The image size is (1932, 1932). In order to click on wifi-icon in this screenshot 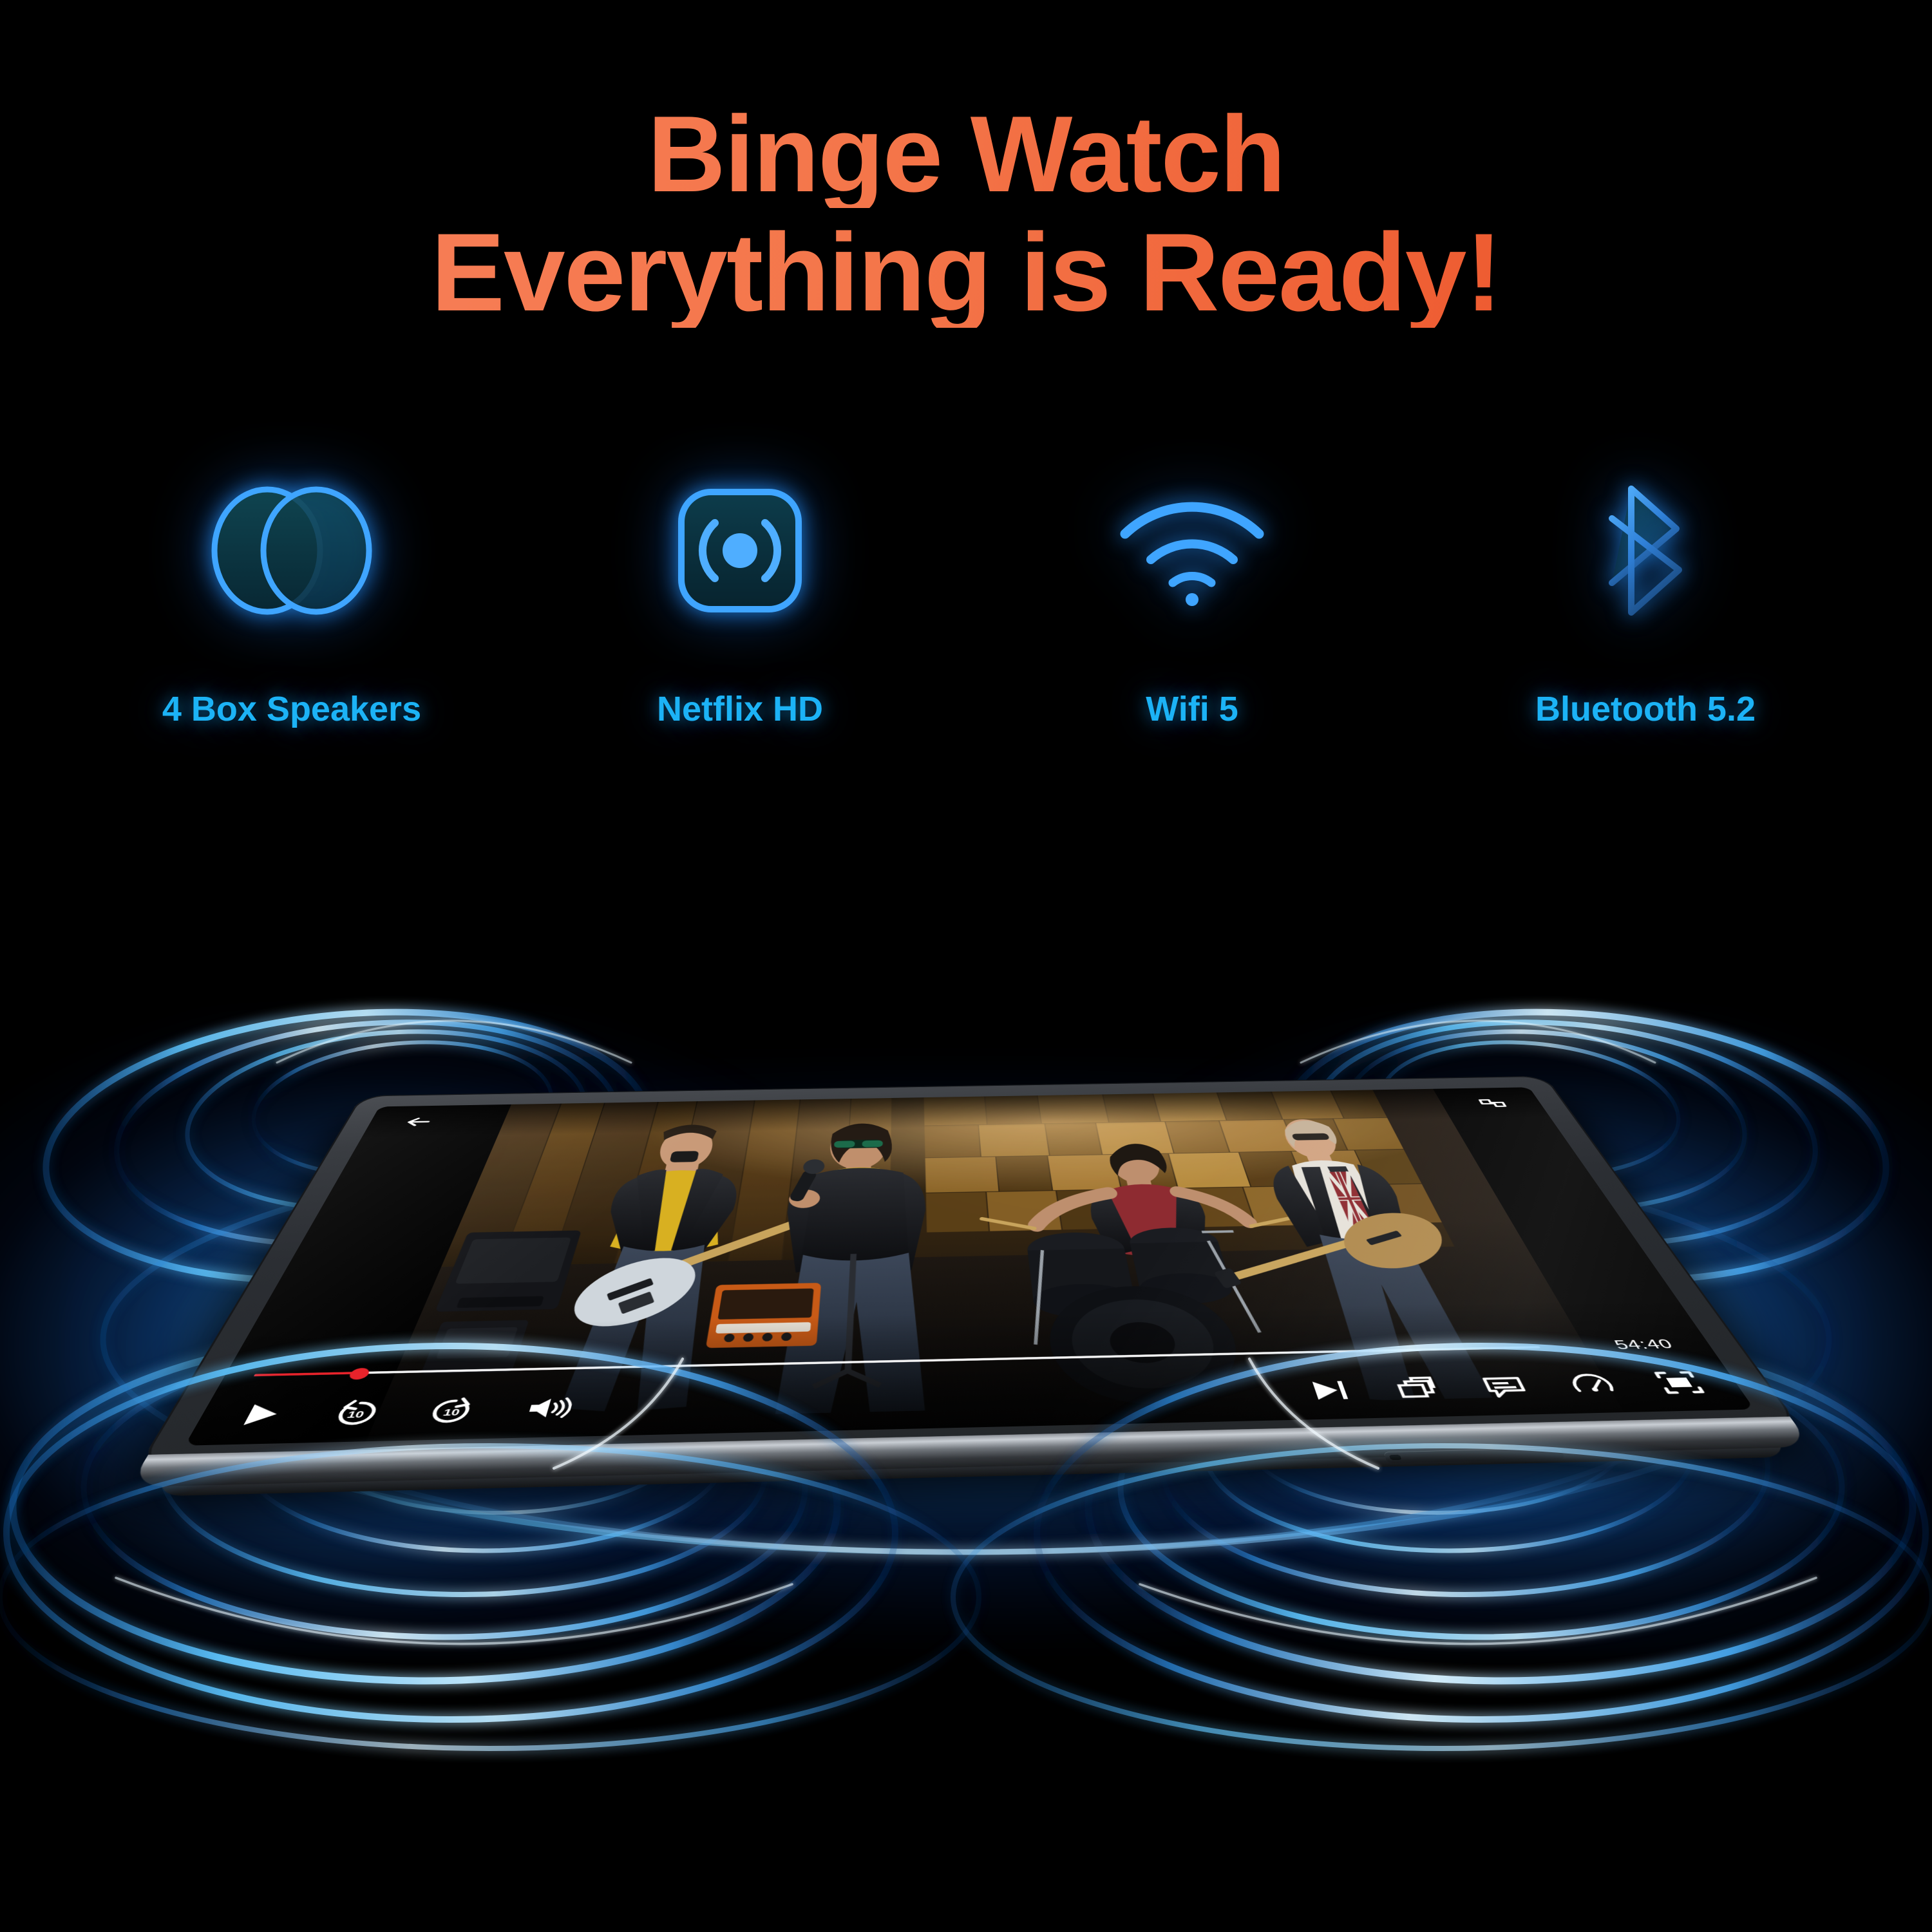, I will do `click(1192, 551)`.